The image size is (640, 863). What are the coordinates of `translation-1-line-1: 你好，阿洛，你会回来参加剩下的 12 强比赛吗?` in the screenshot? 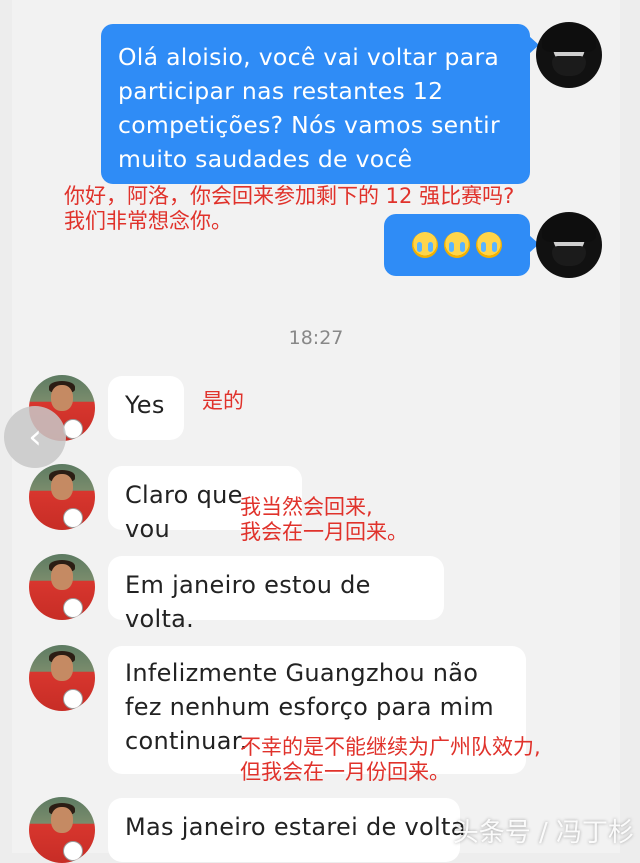 It's located at (289, 196).